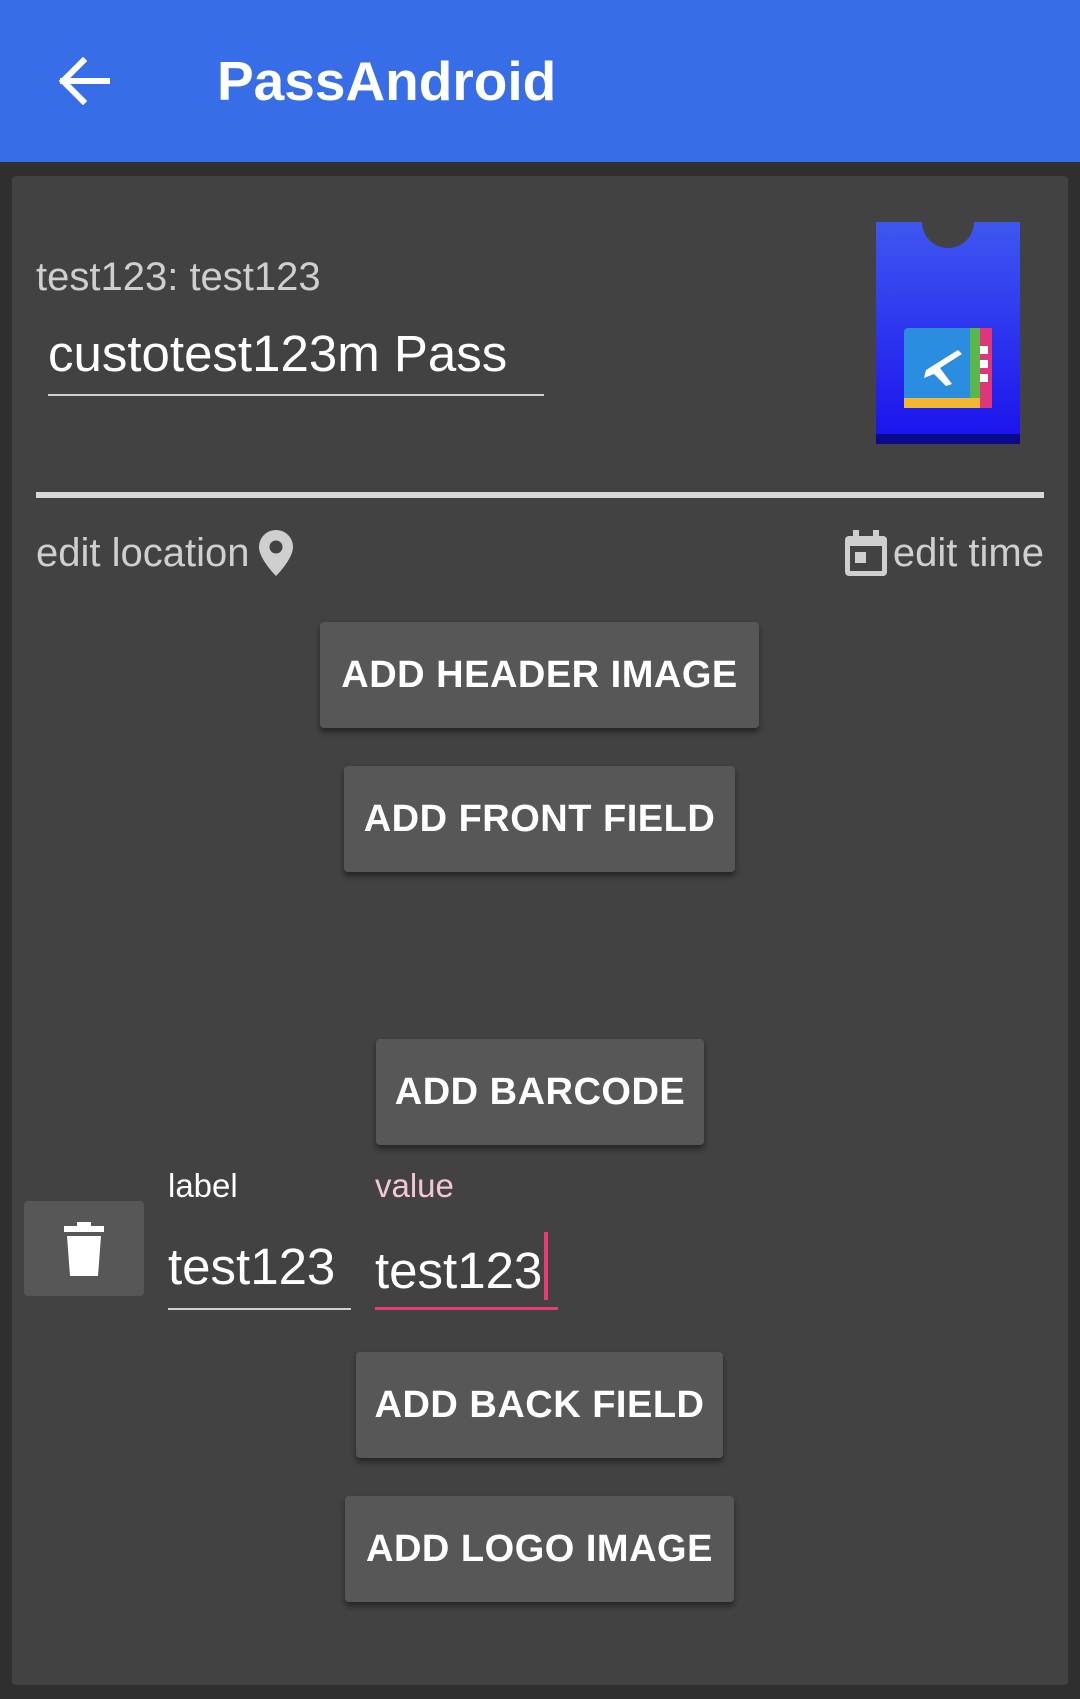 The image size is (1080, 1699). I want to click on add-header-image-button: ADD HEADER IMAGE, so click(539, 675).